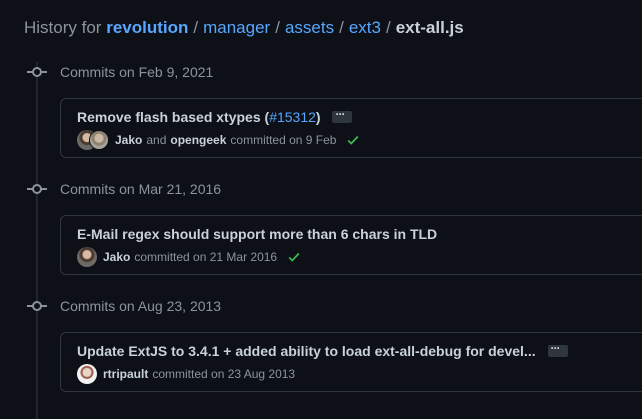  I want to click on author-link: opengeek, so click(198, 140).